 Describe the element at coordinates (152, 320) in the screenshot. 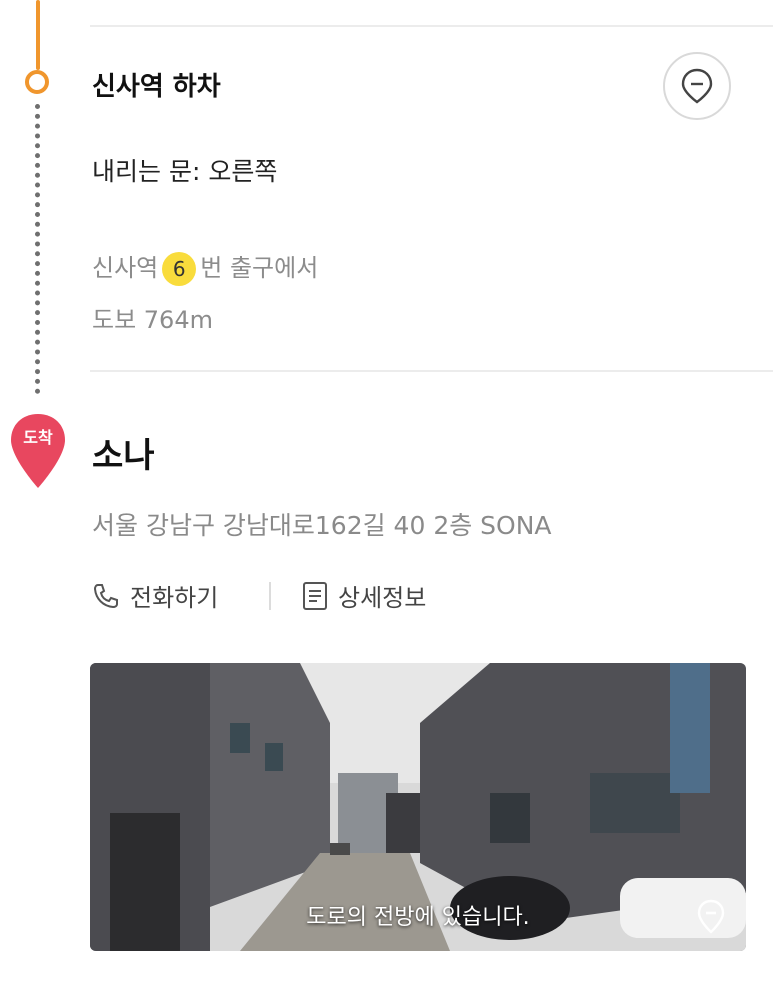

I see `walk-distance: 도보 764m` at that location.